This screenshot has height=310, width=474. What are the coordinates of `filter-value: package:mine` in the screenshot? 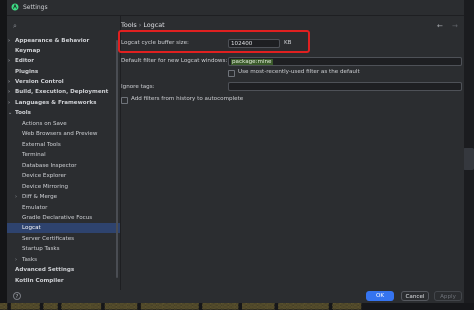 It's located at (252, 62).